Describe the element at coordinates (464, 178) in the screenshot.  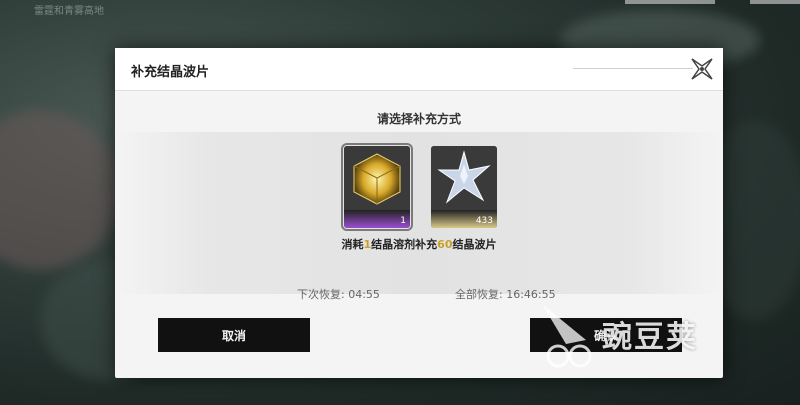
I see `crystal-star-icon` at that location.